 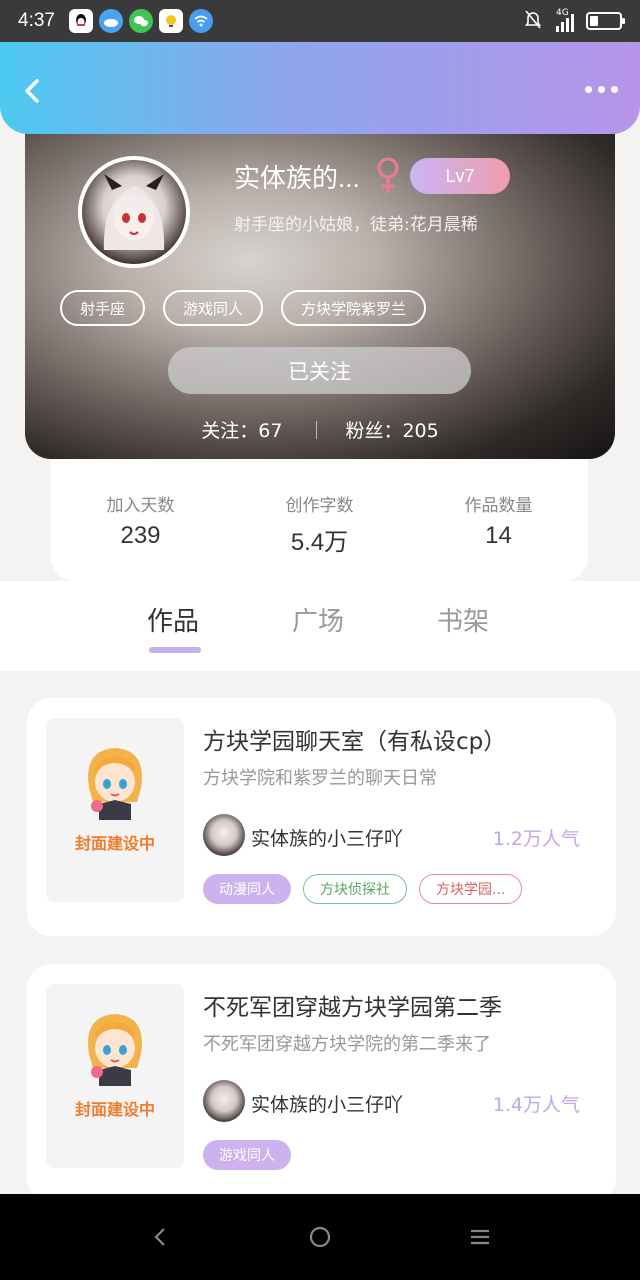 What do you see at coordinates (463, 619) in the screenshot?
I see `tab-bookshelf: 书架` at bounding box center [463, 619].